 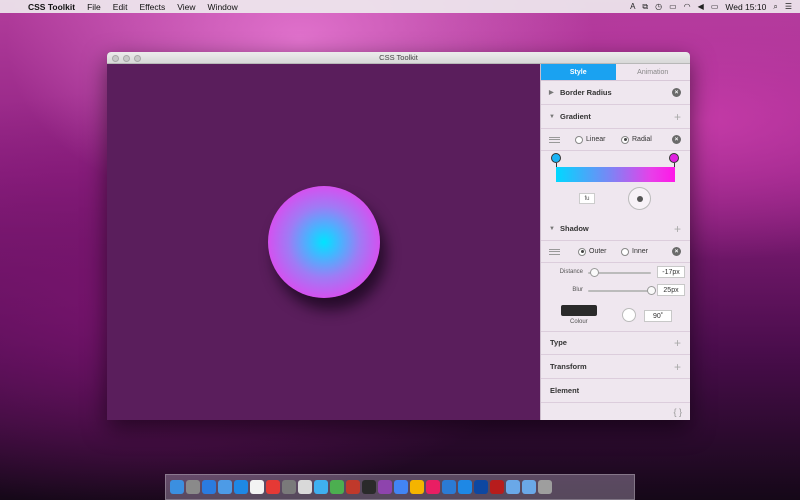 I want to click on section-label: Border Radius, so click(x=586, y=92).